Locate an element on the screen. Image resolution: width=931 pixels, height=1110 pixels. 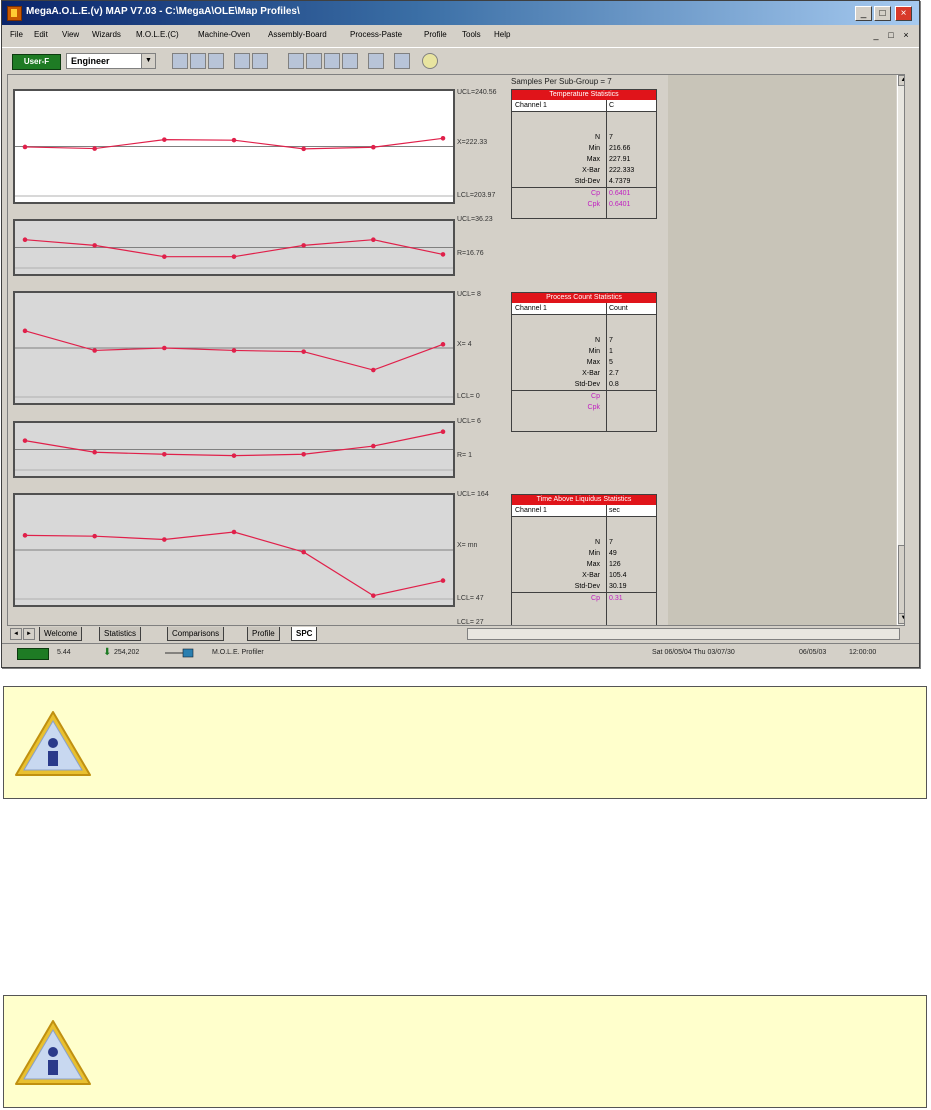
menu-profile: Profile is located at coordinates (435, 34).